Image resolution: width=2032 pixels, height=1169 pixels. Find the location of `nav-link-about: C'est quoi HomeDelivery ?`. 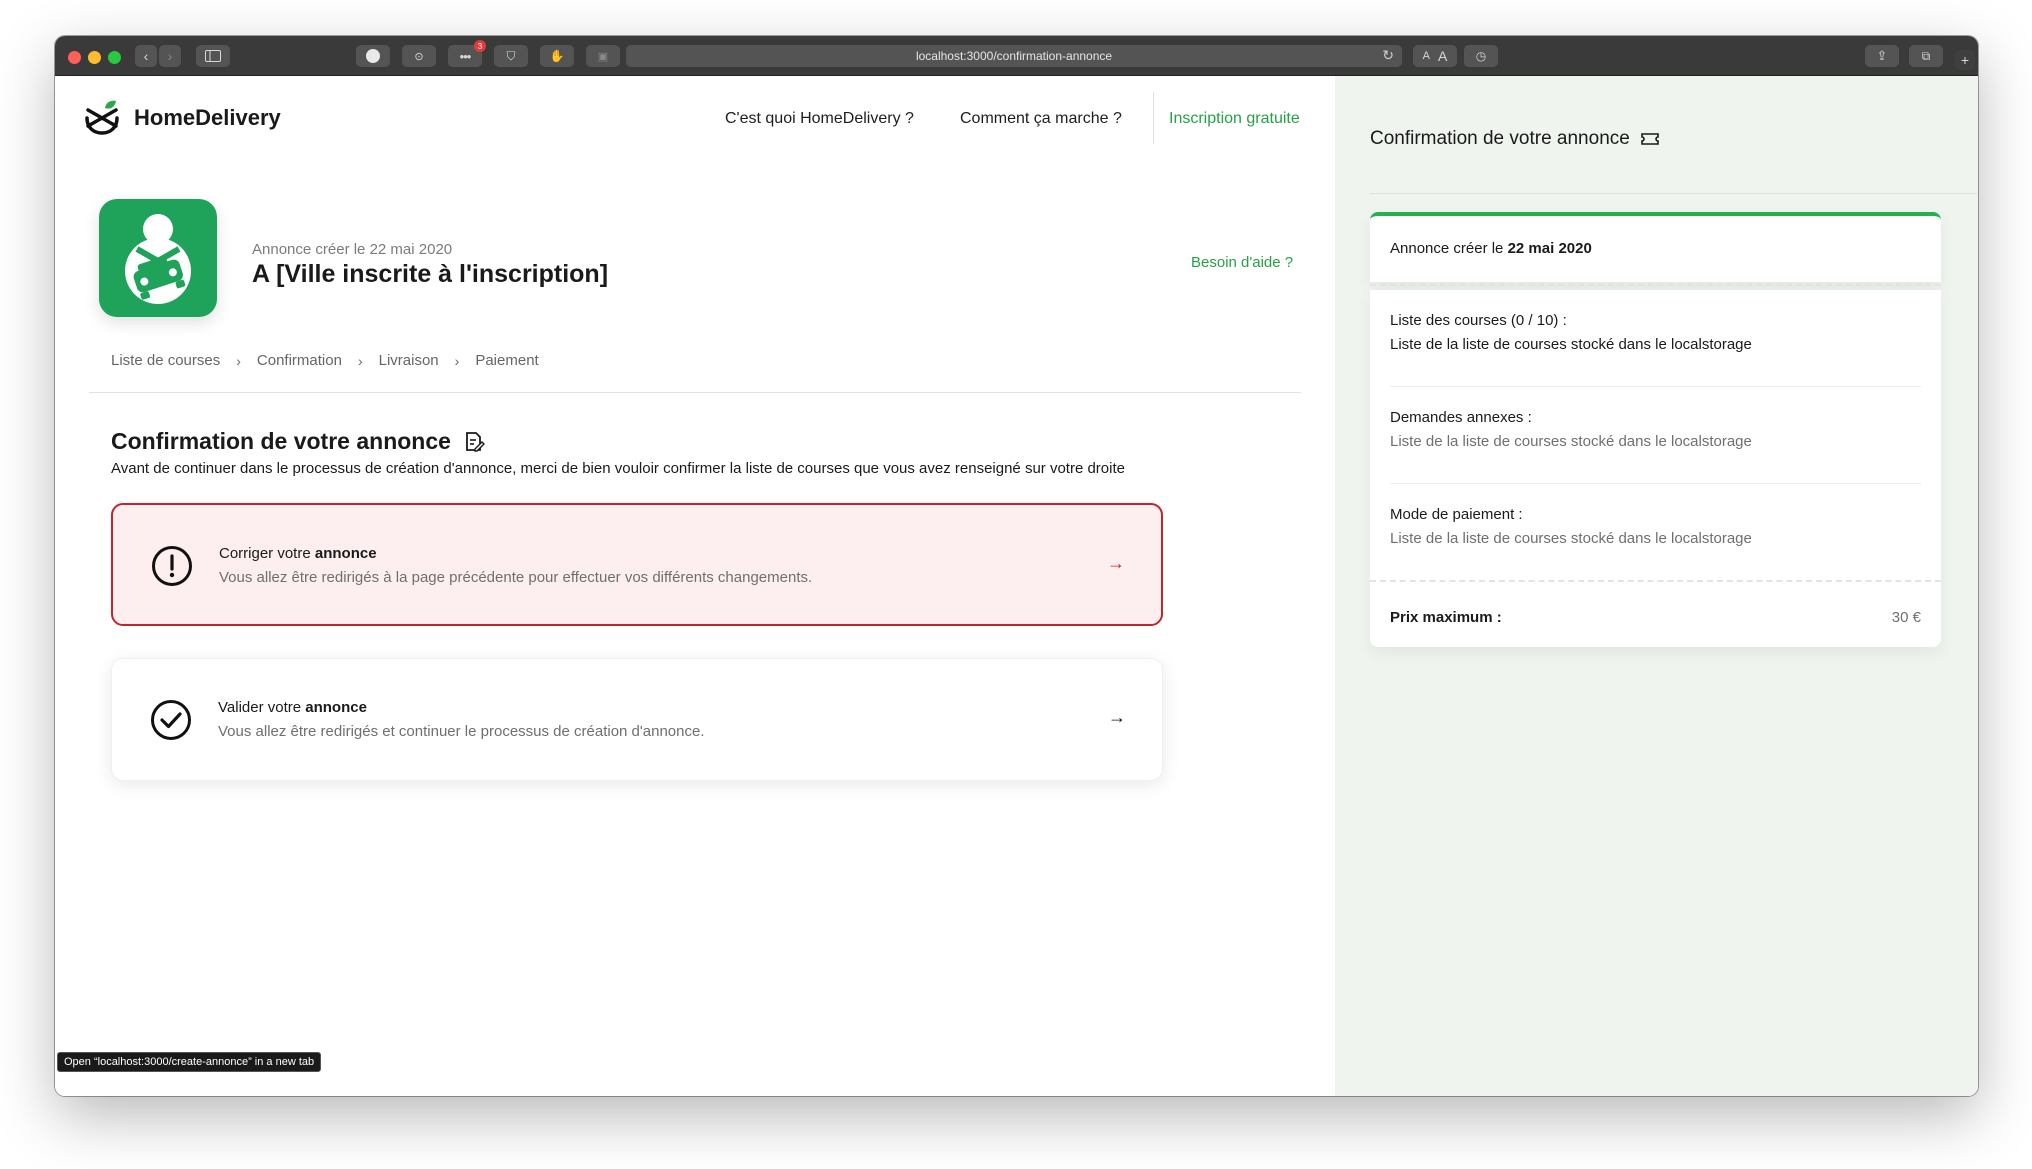

nav-link-about: C'est quoi HomeDelivery ? is located at coordinates (819, 119).